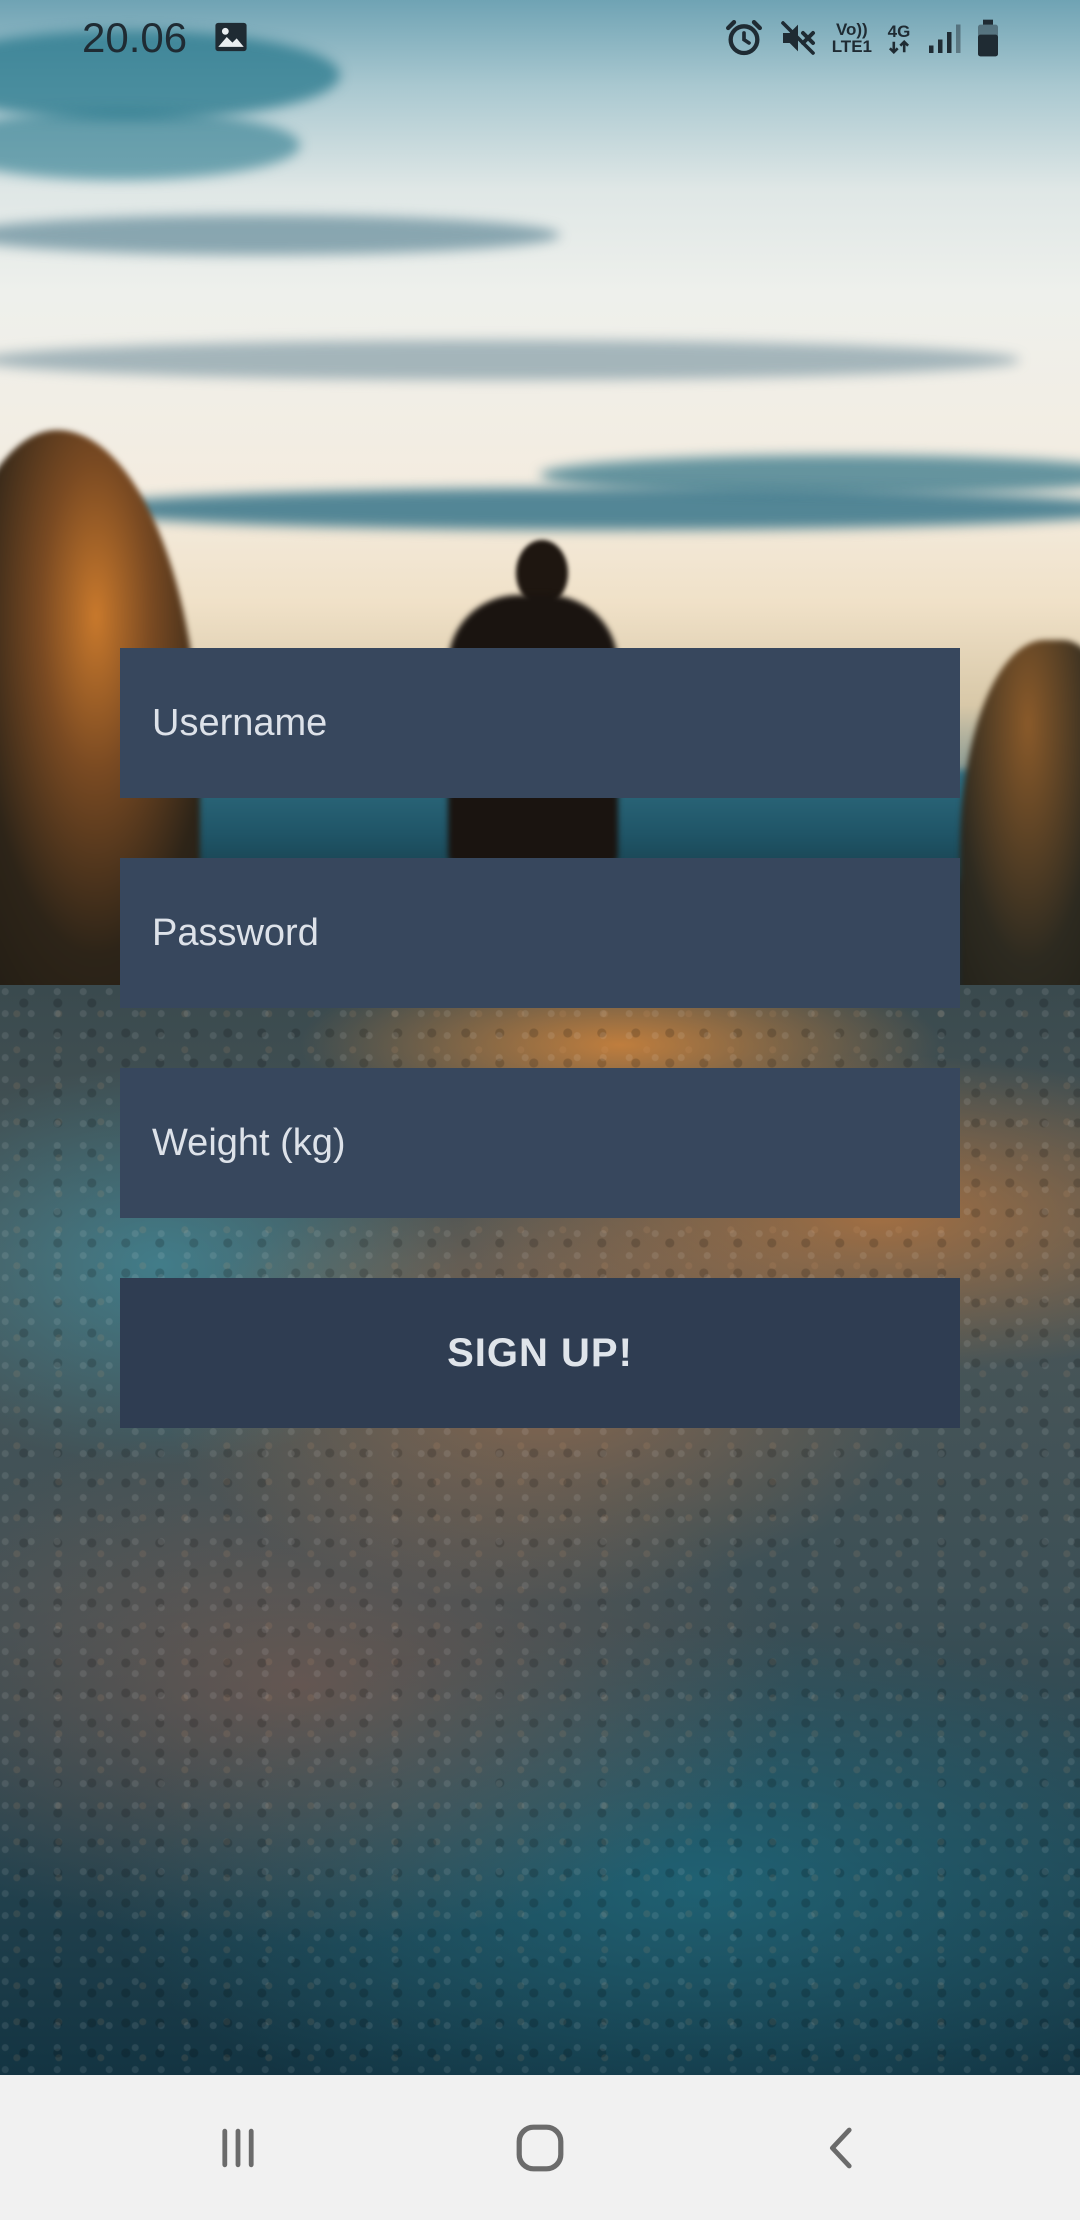 Image resolution: width=1080 pixels, height=2220 pixels. I want to click on signal-icon, so click(945, 38).